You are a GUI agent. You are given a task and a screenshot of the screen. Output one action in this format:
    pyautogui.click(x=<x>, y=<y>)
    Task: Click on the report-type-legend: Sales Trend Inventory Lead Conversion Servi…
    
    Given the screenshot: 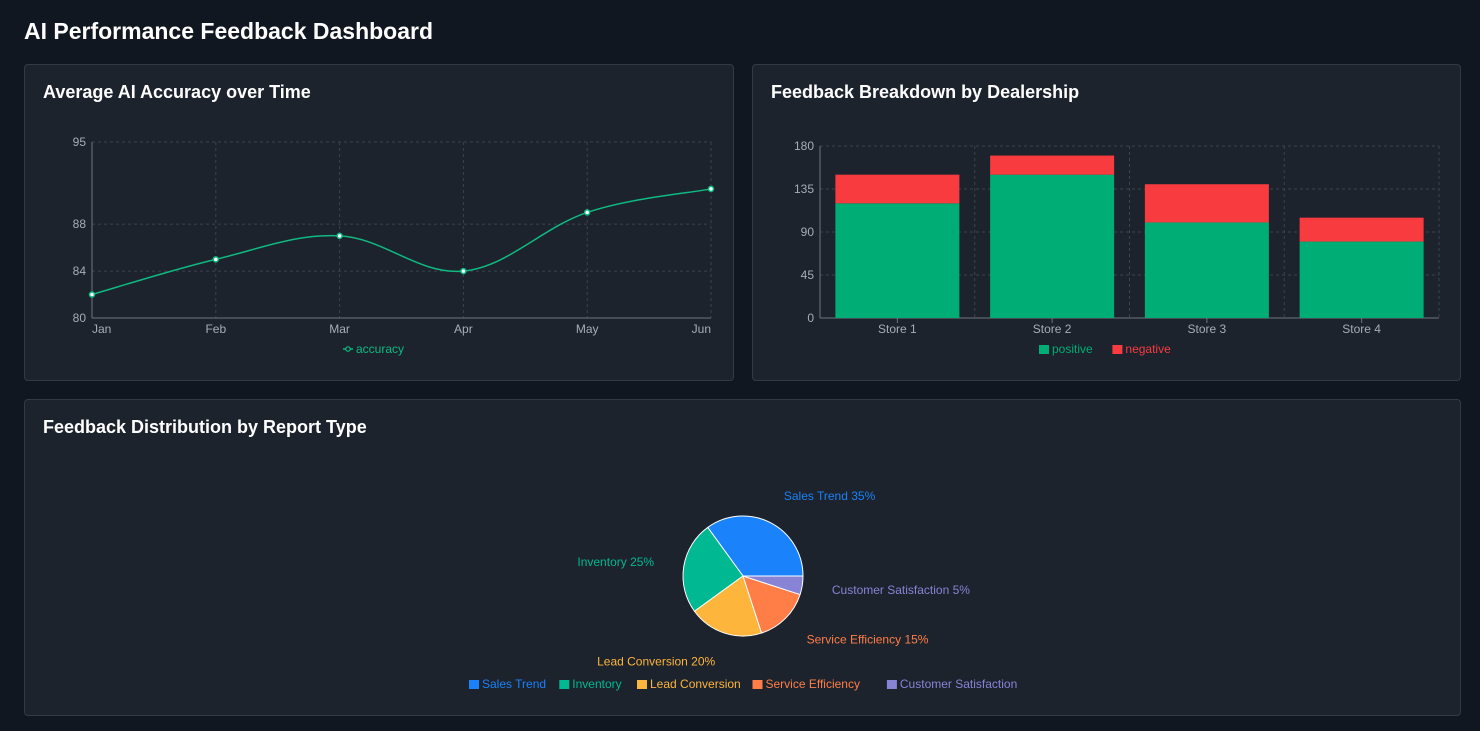 What is the action you would take?
    pyautogui.click(x=743, y=684)
    